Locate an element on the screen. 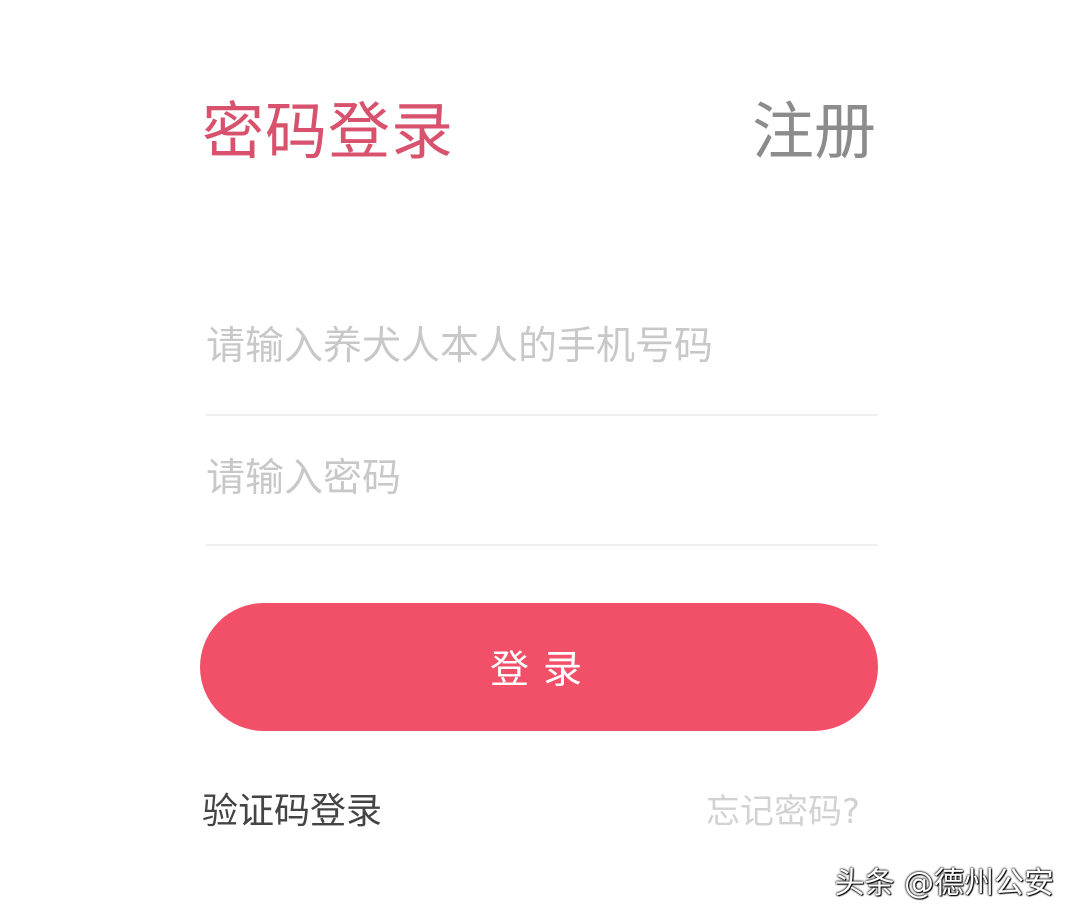 The width and height of the screenshot is (1078, 924). forgot-password-link: 忘记密码? is located at coordinates (783, 812).